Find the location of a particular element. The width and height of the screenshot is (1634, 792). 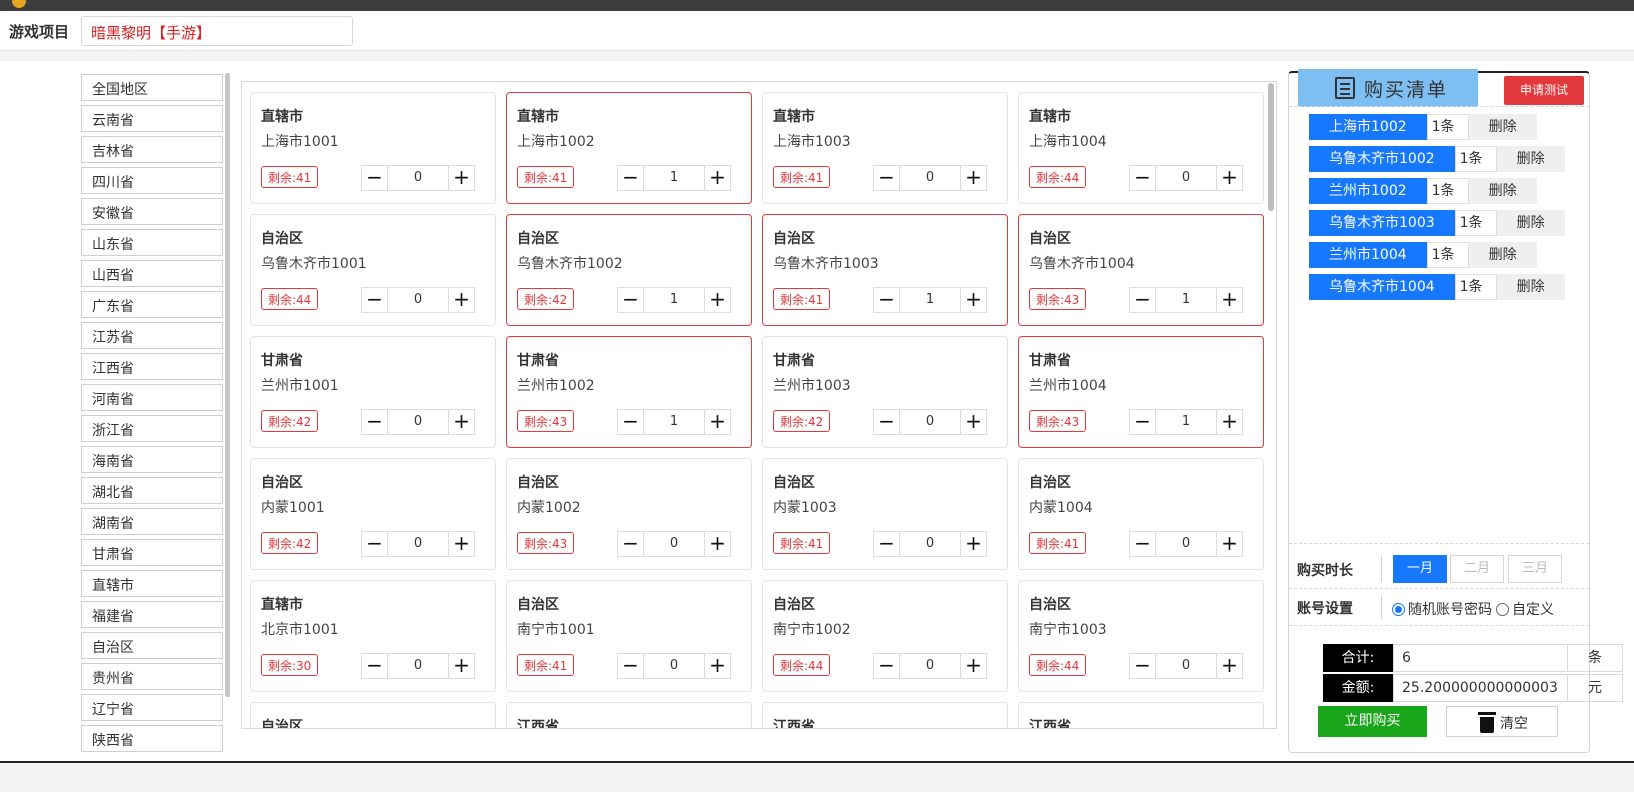

region-item: 浙江省 is located at coordinates (152, 428).